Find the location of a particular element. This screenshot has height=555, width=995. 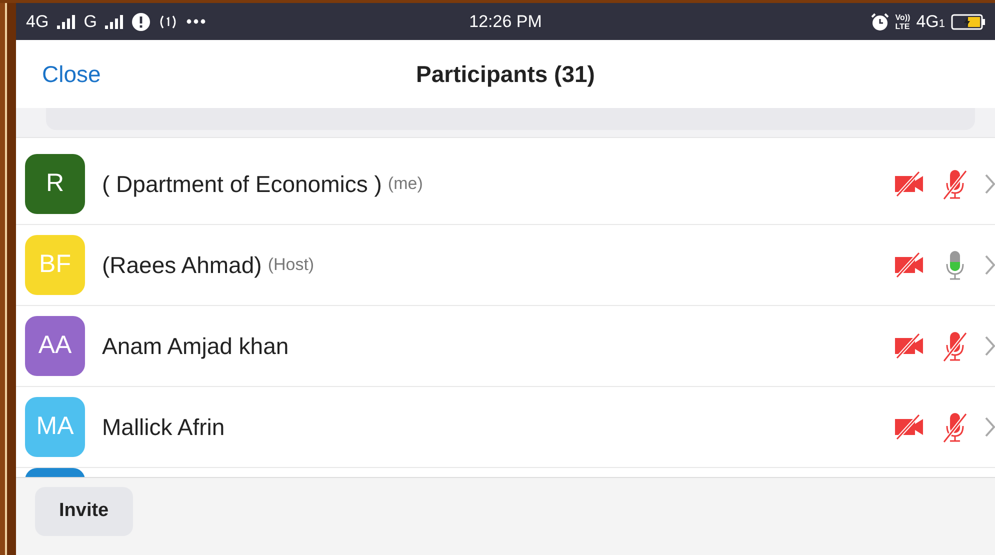

participant-name: Anam Amjad khan is located at coordinates (195, 346).